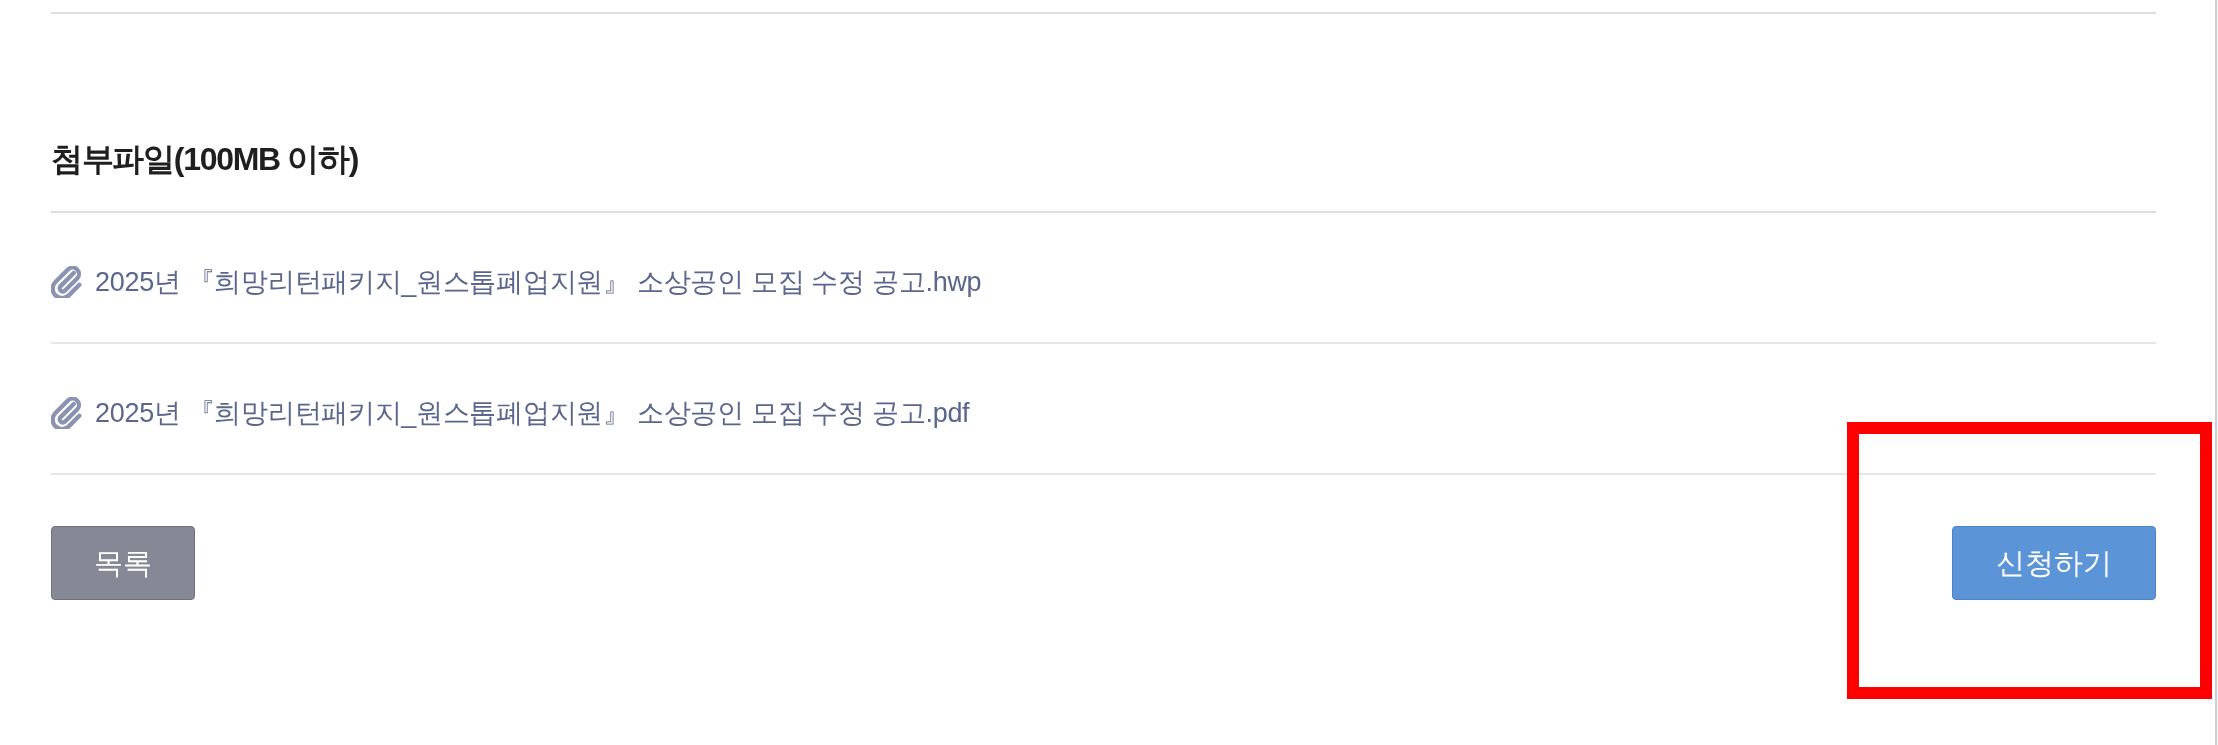 The image size is (2218, 745). Describe the element at coordinates (2216, 372) in the screenshot. I see `scrollbar` at that location.